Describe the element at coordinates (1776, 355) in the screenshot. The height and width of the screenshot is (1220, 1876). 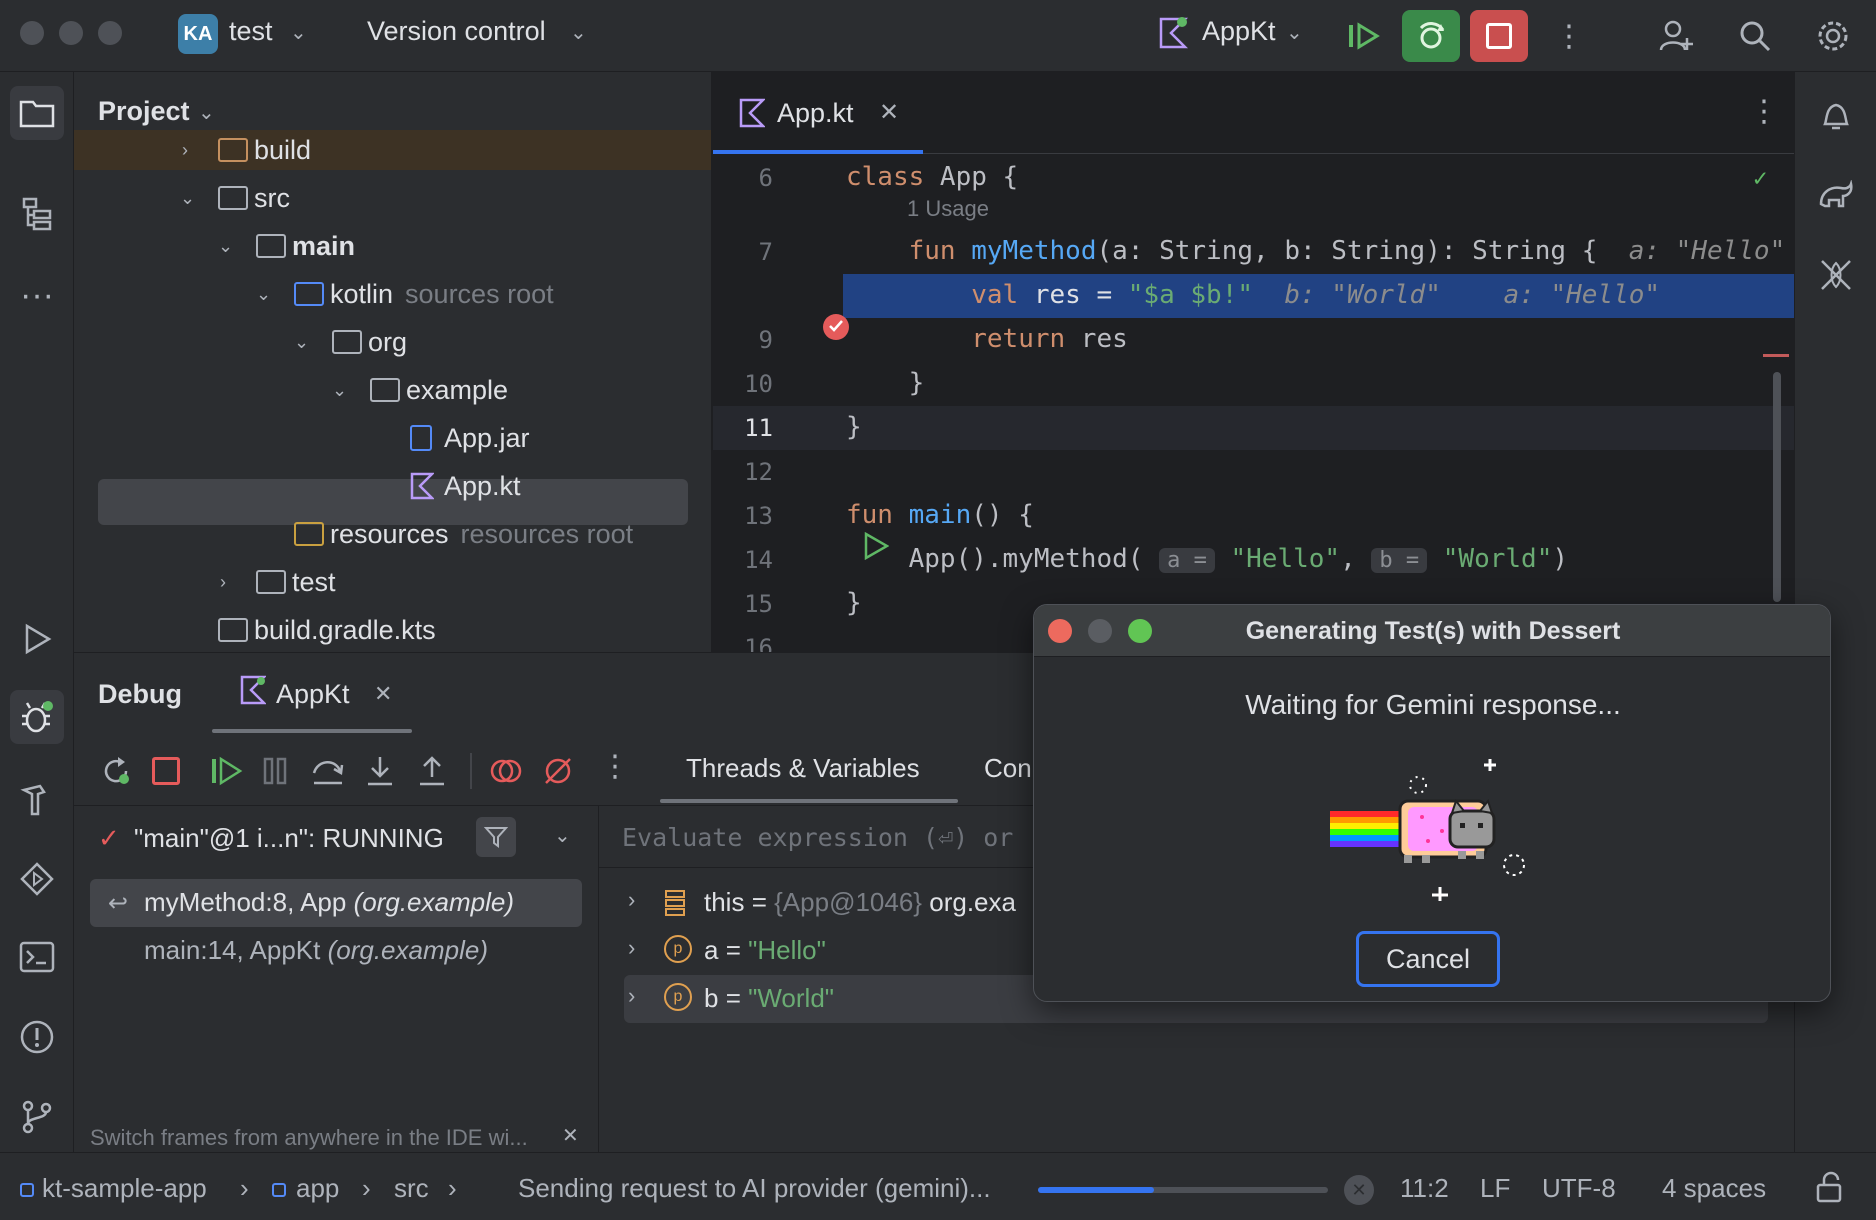
I see `error-stripe-marker` at that location.